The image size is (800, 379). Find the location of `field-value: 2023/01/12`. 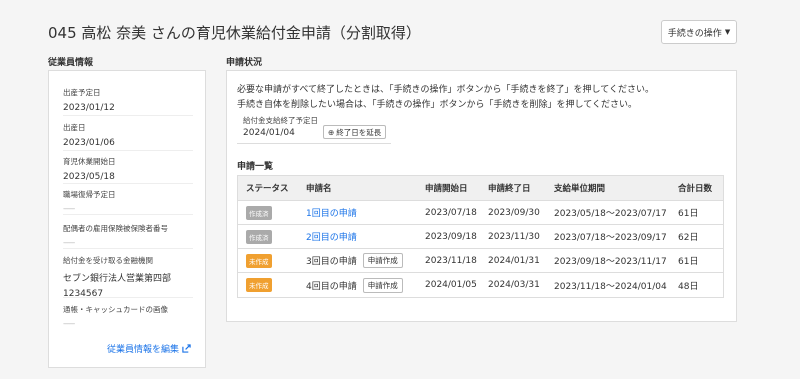

field-value: 2023/01/12 is located at coordinates (89, 108).